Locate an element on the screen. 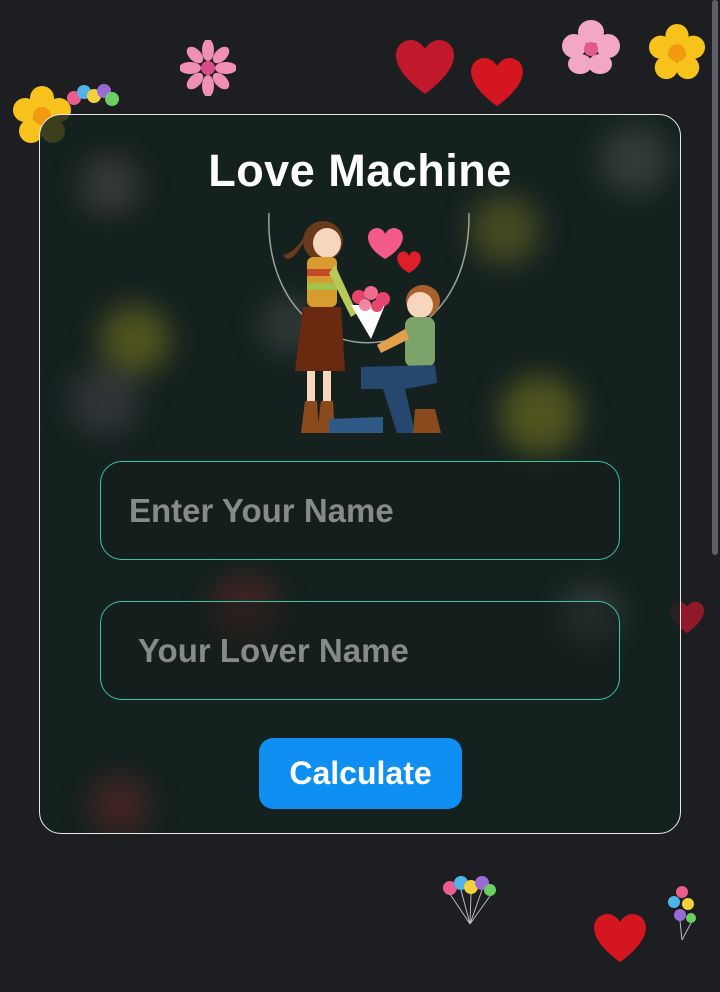 The height and width of the screenshot is (992, 720). page-title: Love Machine is located at coordinates (360, 170).